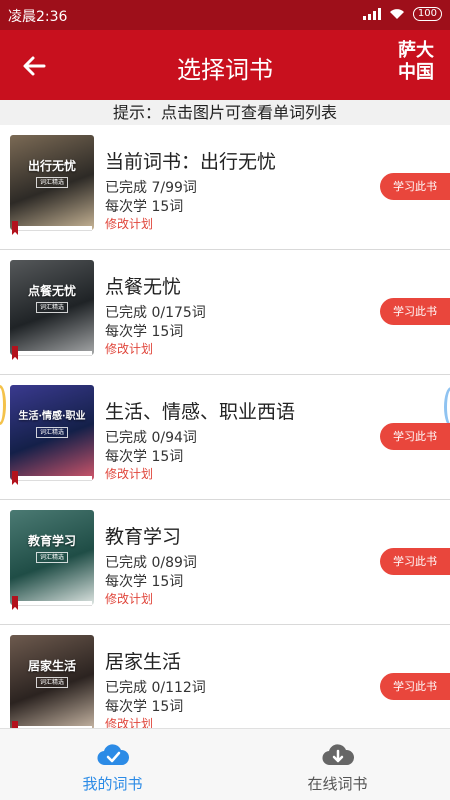 Image resolution: width=450 pixels, height=800 pixels. Describe the element at coordinates (396, 14) in the screenshot. I see `wifi-icon` at that location.